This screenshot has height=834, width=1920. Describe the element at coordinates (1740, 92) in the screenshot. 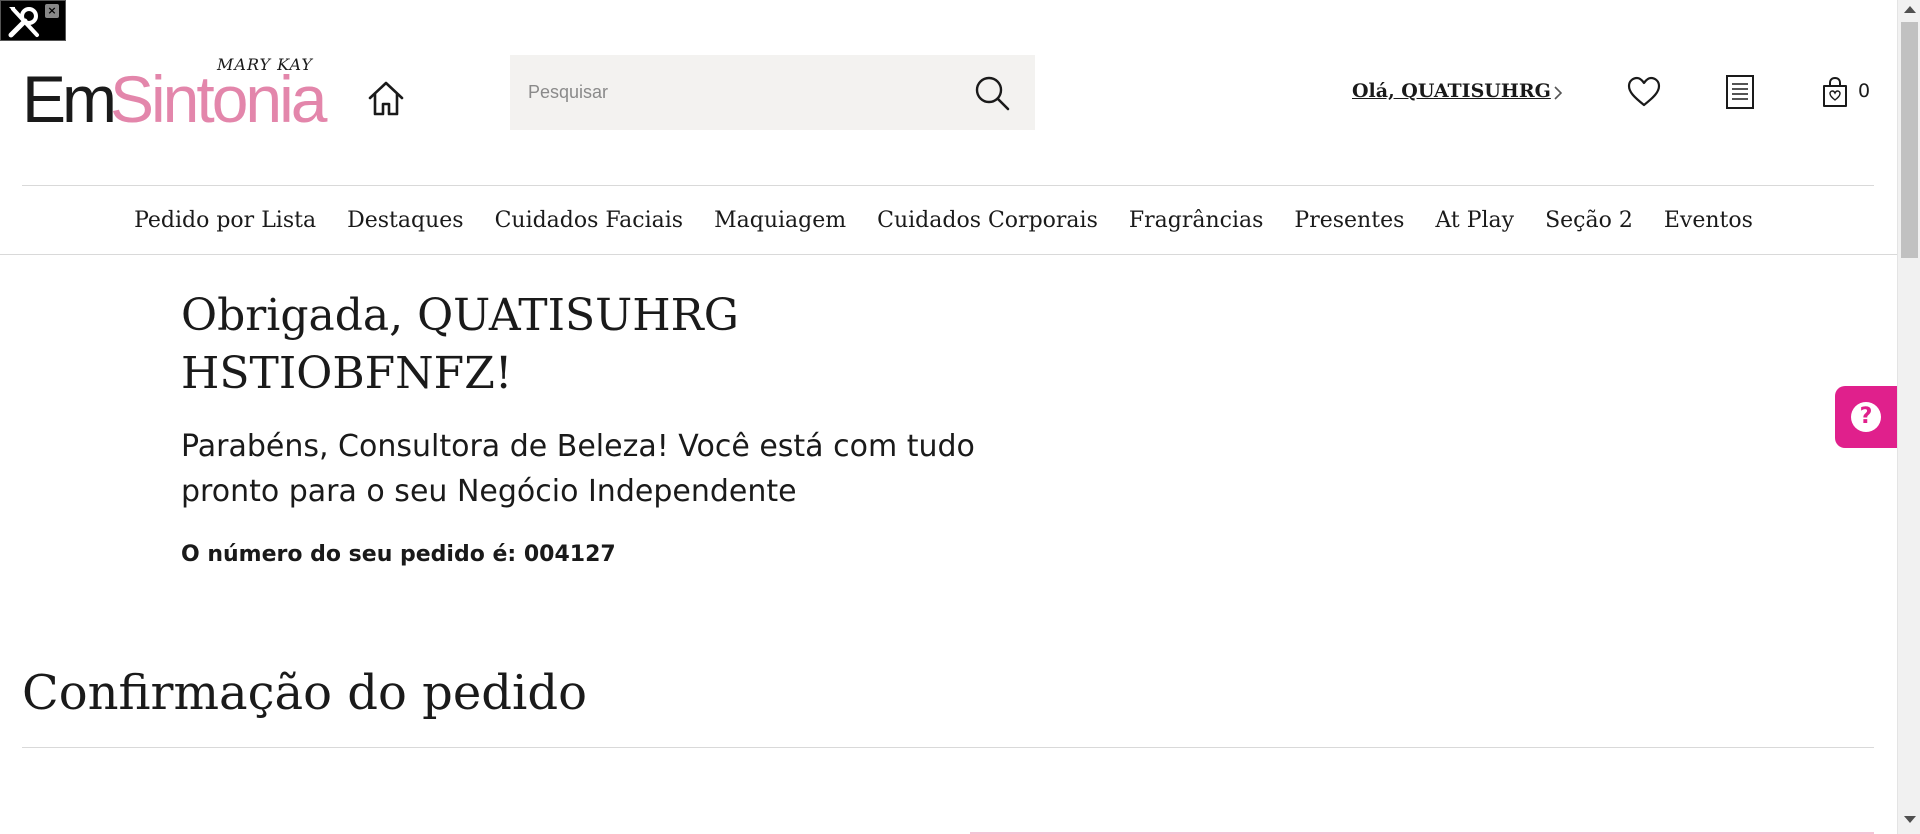

I see `list-icon` at that location.